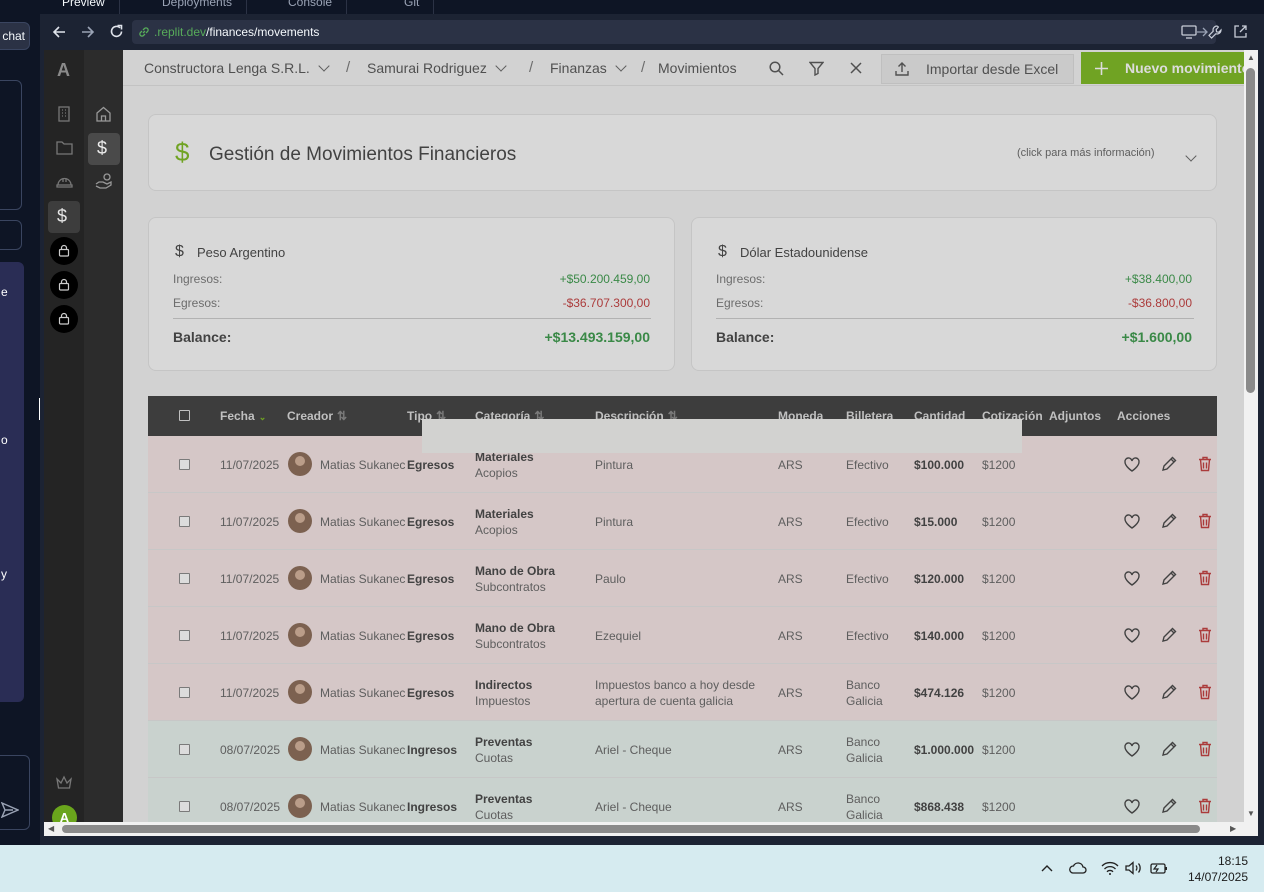 This screenshot has height=892, width=1264. I want to click on tab-console: Console, so click(311, 7).